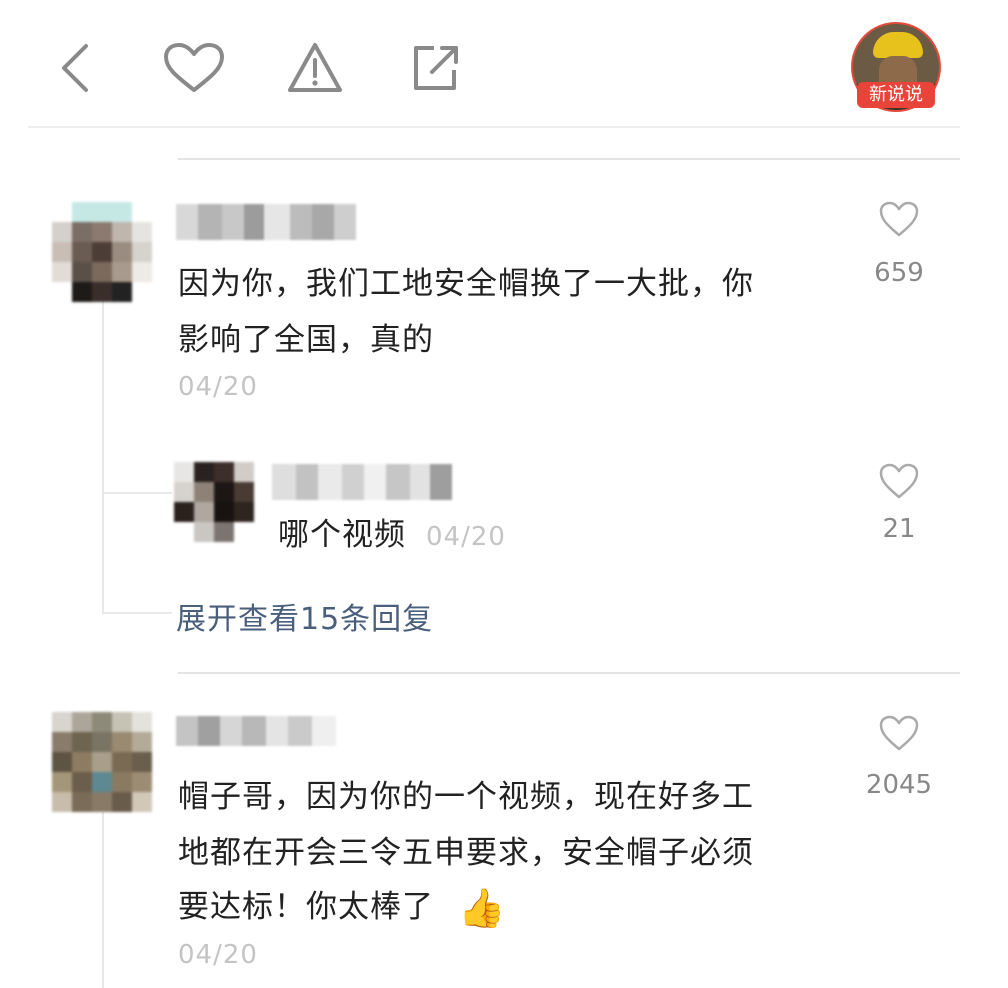  What do you see at coordinates (466, 537) in the screenshot?
I see `reply-date: 04/20` at bounding box center [466, 537].